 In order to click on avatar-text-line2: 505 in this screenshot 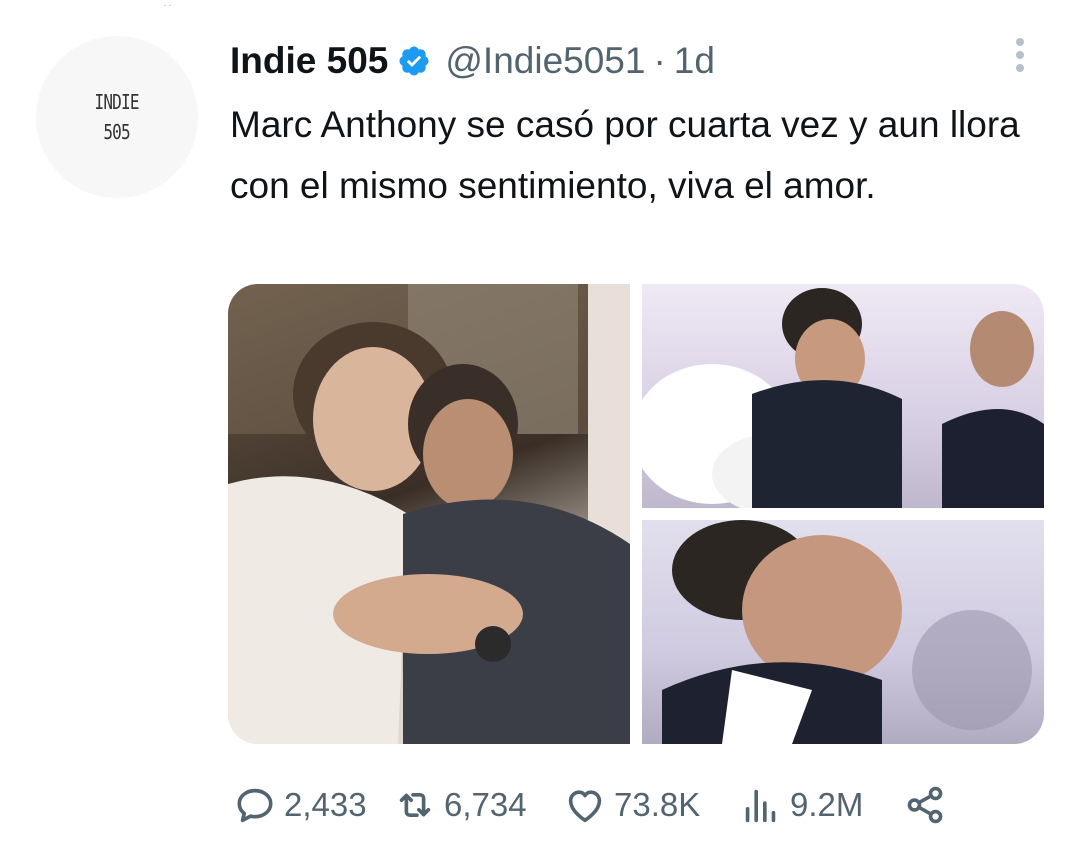, I will do `click(117, 132)`.